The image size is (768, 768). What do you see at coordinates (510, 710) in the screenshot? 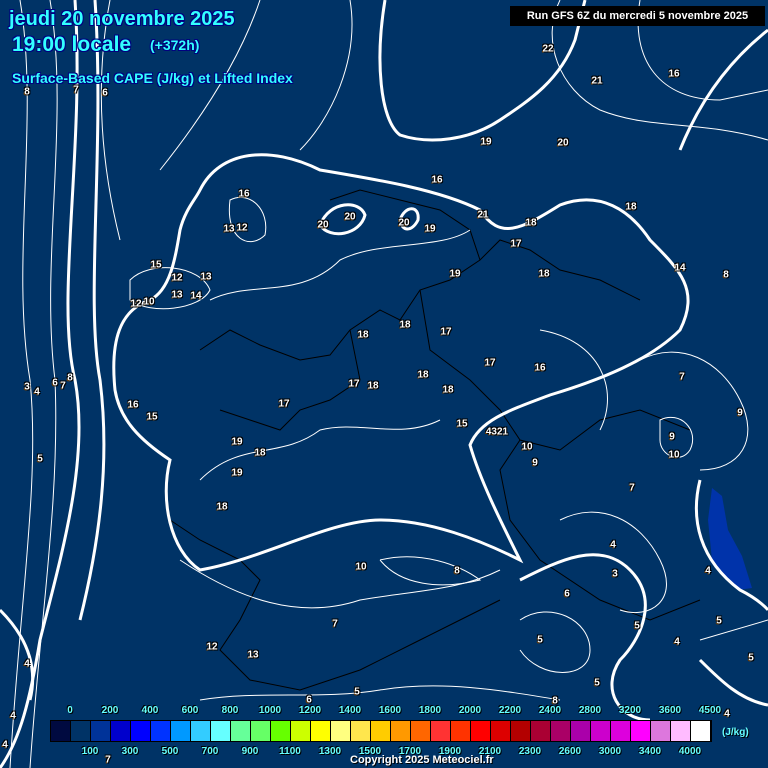
I see `legend-label: 2200` at bounding box center [510, 710].